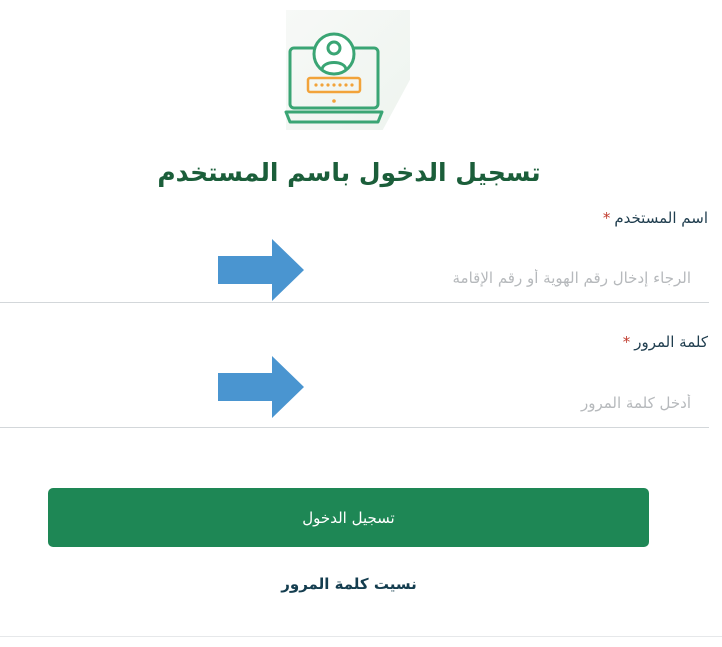  I want to click on username-label: اسم المستخدم*, so click(655, 218).